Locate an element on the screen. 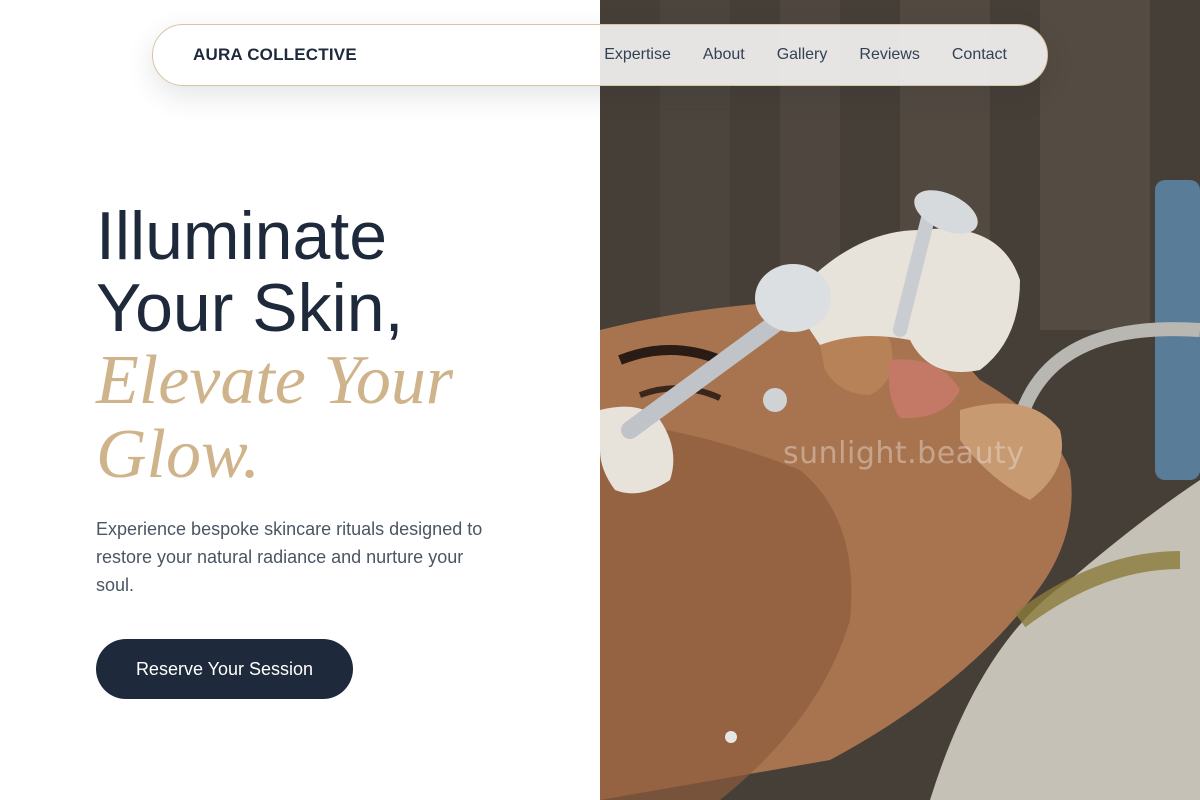 The image size is (1200, 800). nav-links: Expertise About Gallery Reviews Contact is located at coordinates (805, 55).